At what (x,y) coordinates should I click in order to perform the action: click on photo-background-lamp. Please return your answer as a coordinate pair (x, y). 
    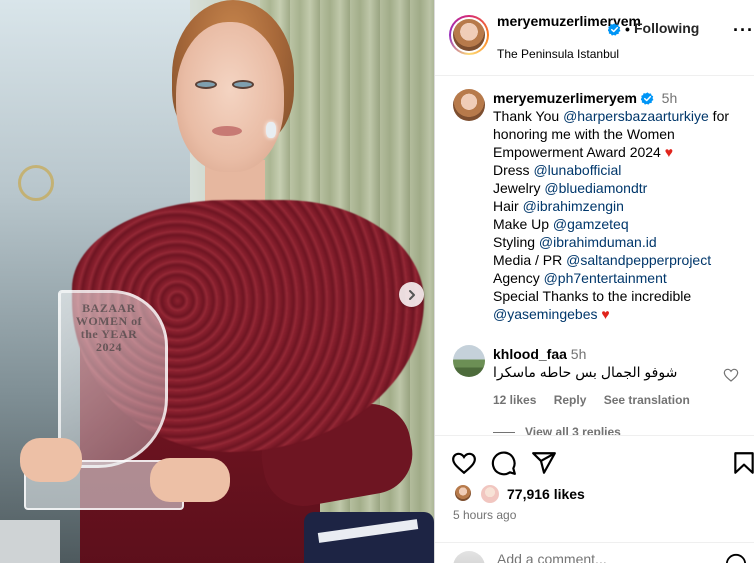
    Looking at the image, I should click on (36, 183).